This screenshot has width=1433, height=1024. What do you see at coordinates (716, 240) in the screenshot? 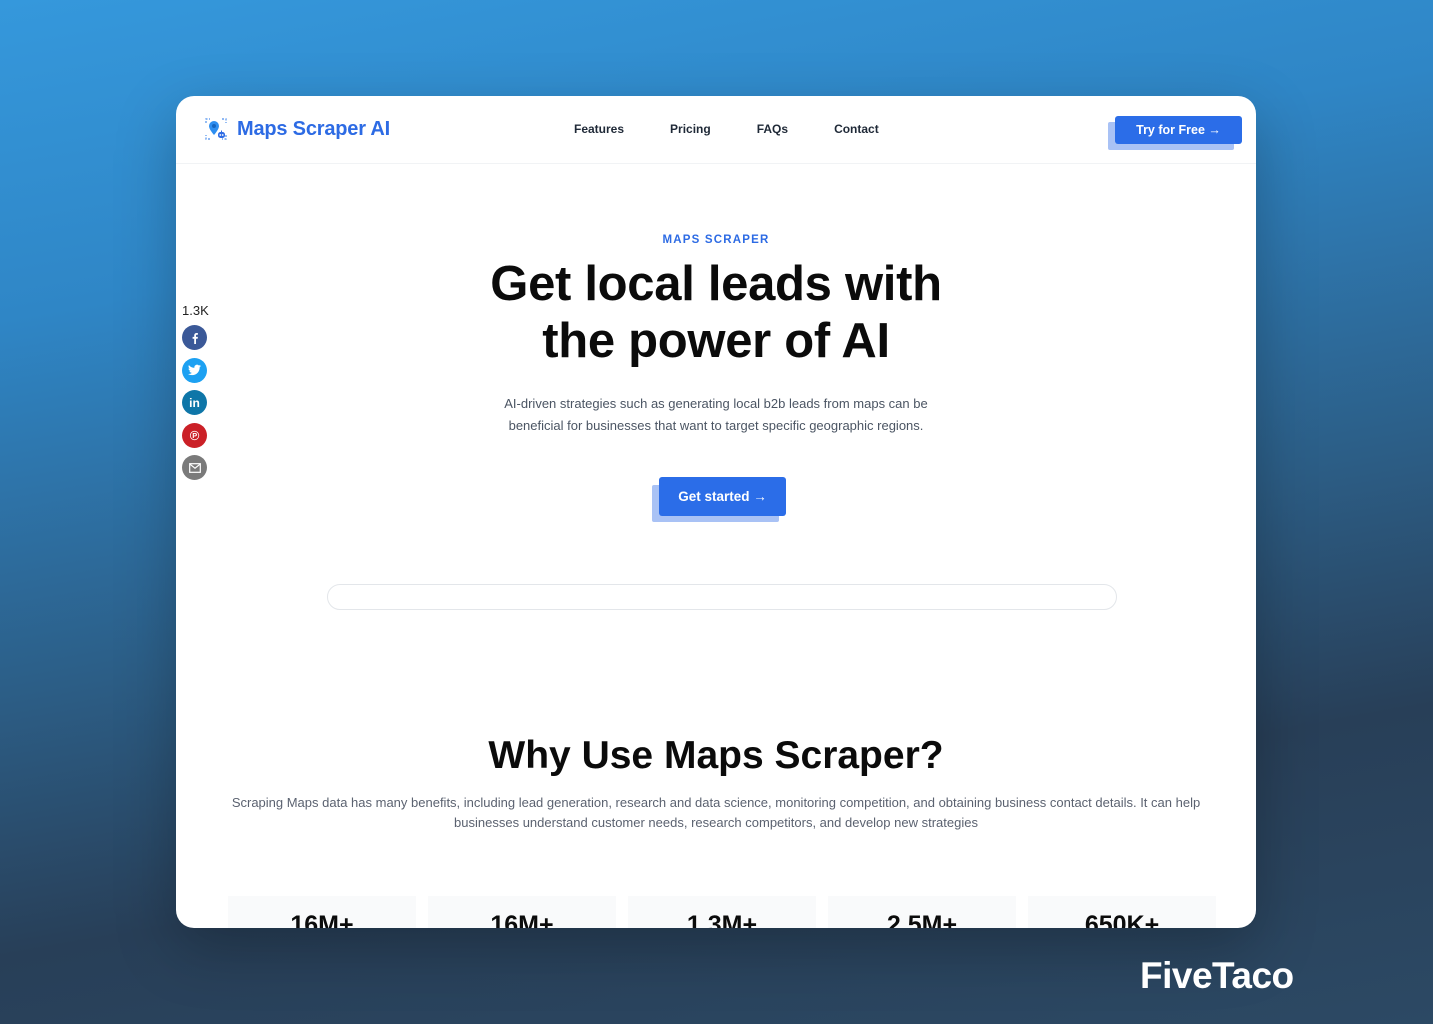
I see `hero-eyebrow: MAPS SCRAPER` at bounding box center [716, 240].